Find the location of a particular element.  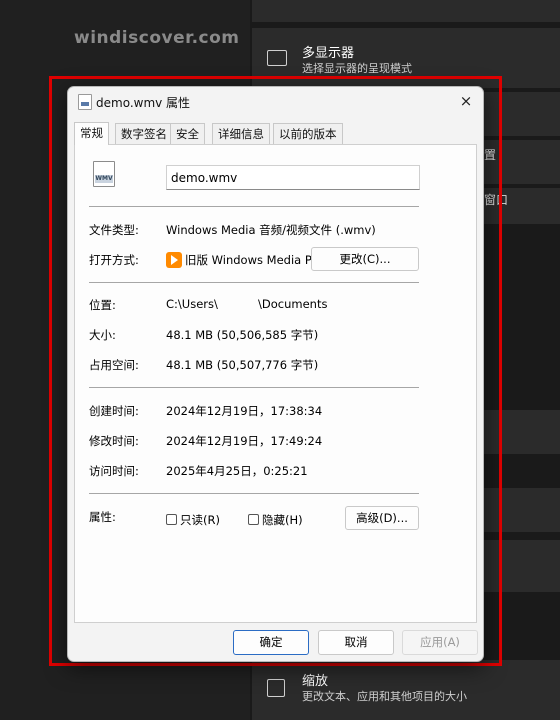

readonly-checkbox: 只读(R) is located at coordinates (193, 520).